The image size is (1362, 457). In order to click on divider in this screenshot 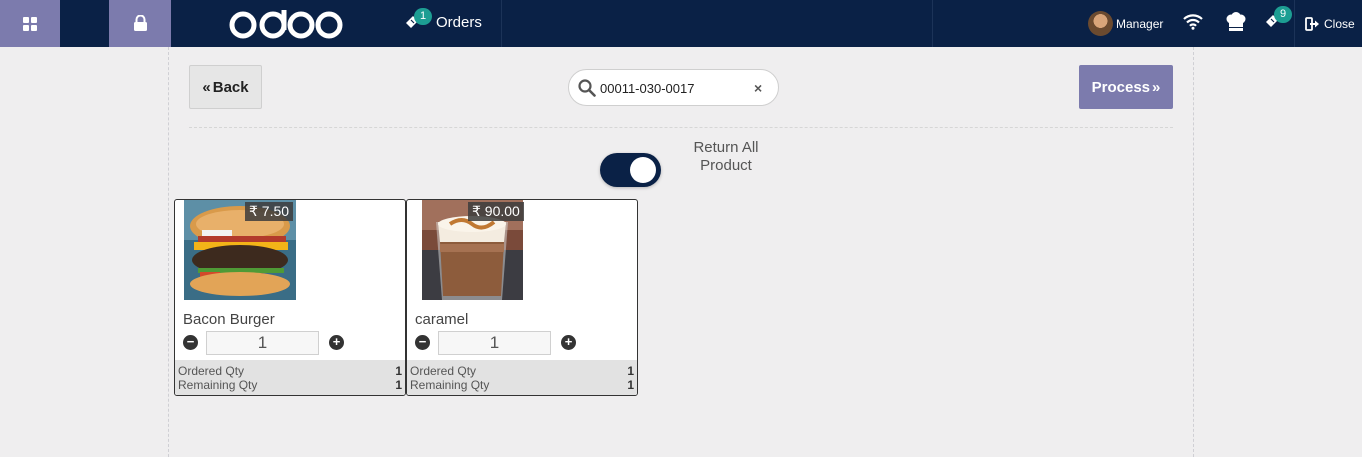, I will do `click(681, 127)`.